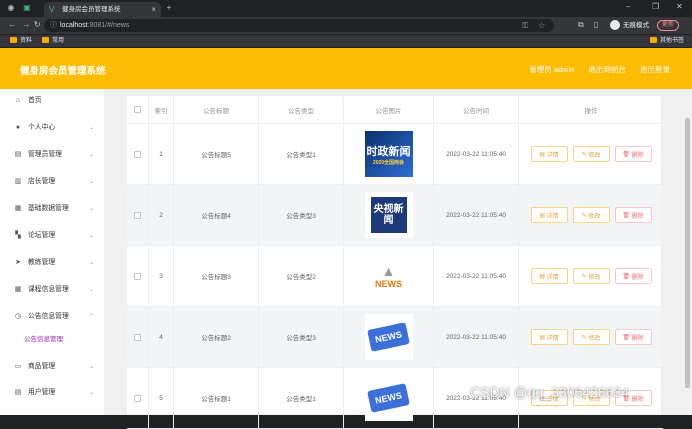  Describe the element at coordinates (169, 8) in the screenshot. I see `new-tab-icon: +` at that location.